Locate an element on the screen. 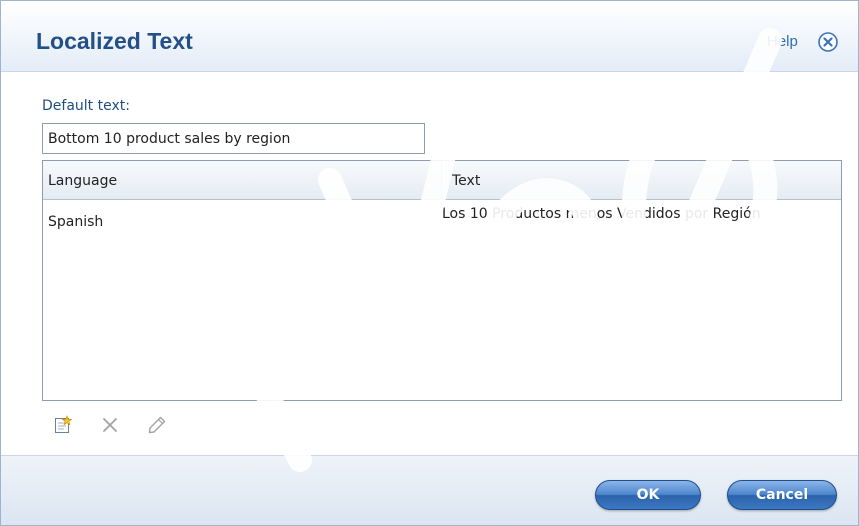  close-button is located at coordinates (828, 42).